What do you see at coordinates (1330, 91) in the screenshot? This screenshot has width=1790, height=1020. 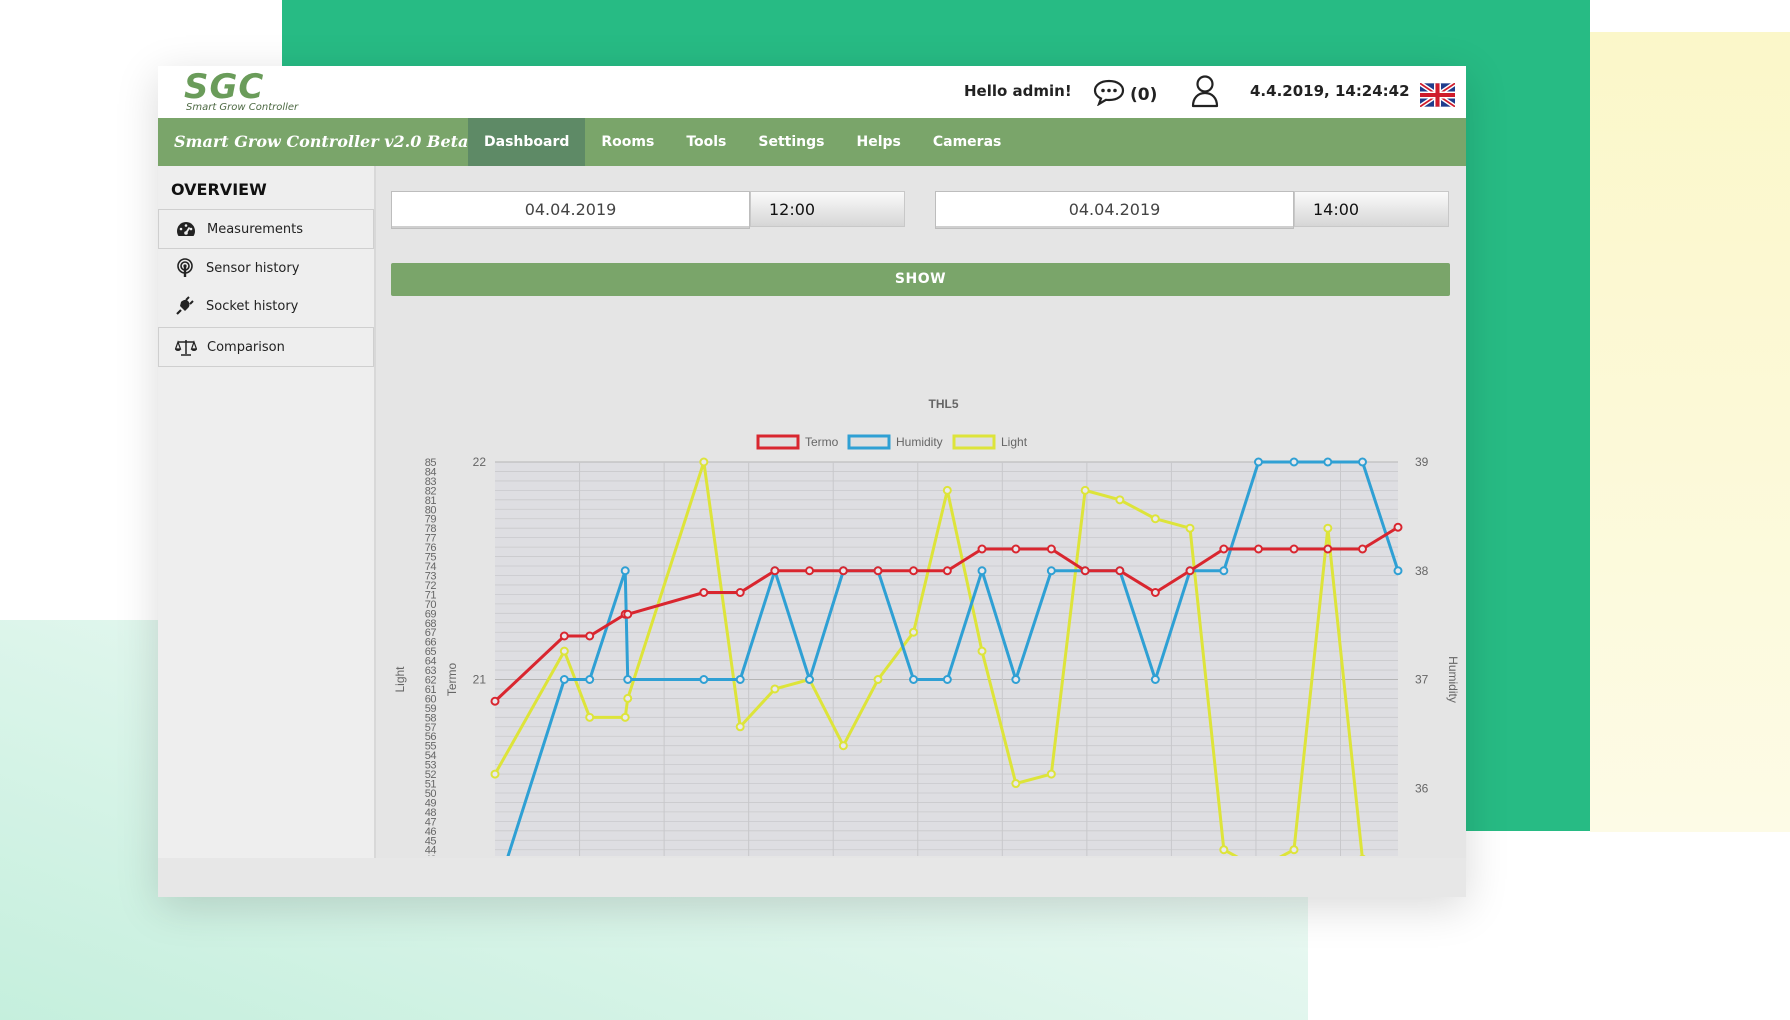 I see `current-datetime: 4.4.2019, 14:24:42` at bounding box center [1330, 91].